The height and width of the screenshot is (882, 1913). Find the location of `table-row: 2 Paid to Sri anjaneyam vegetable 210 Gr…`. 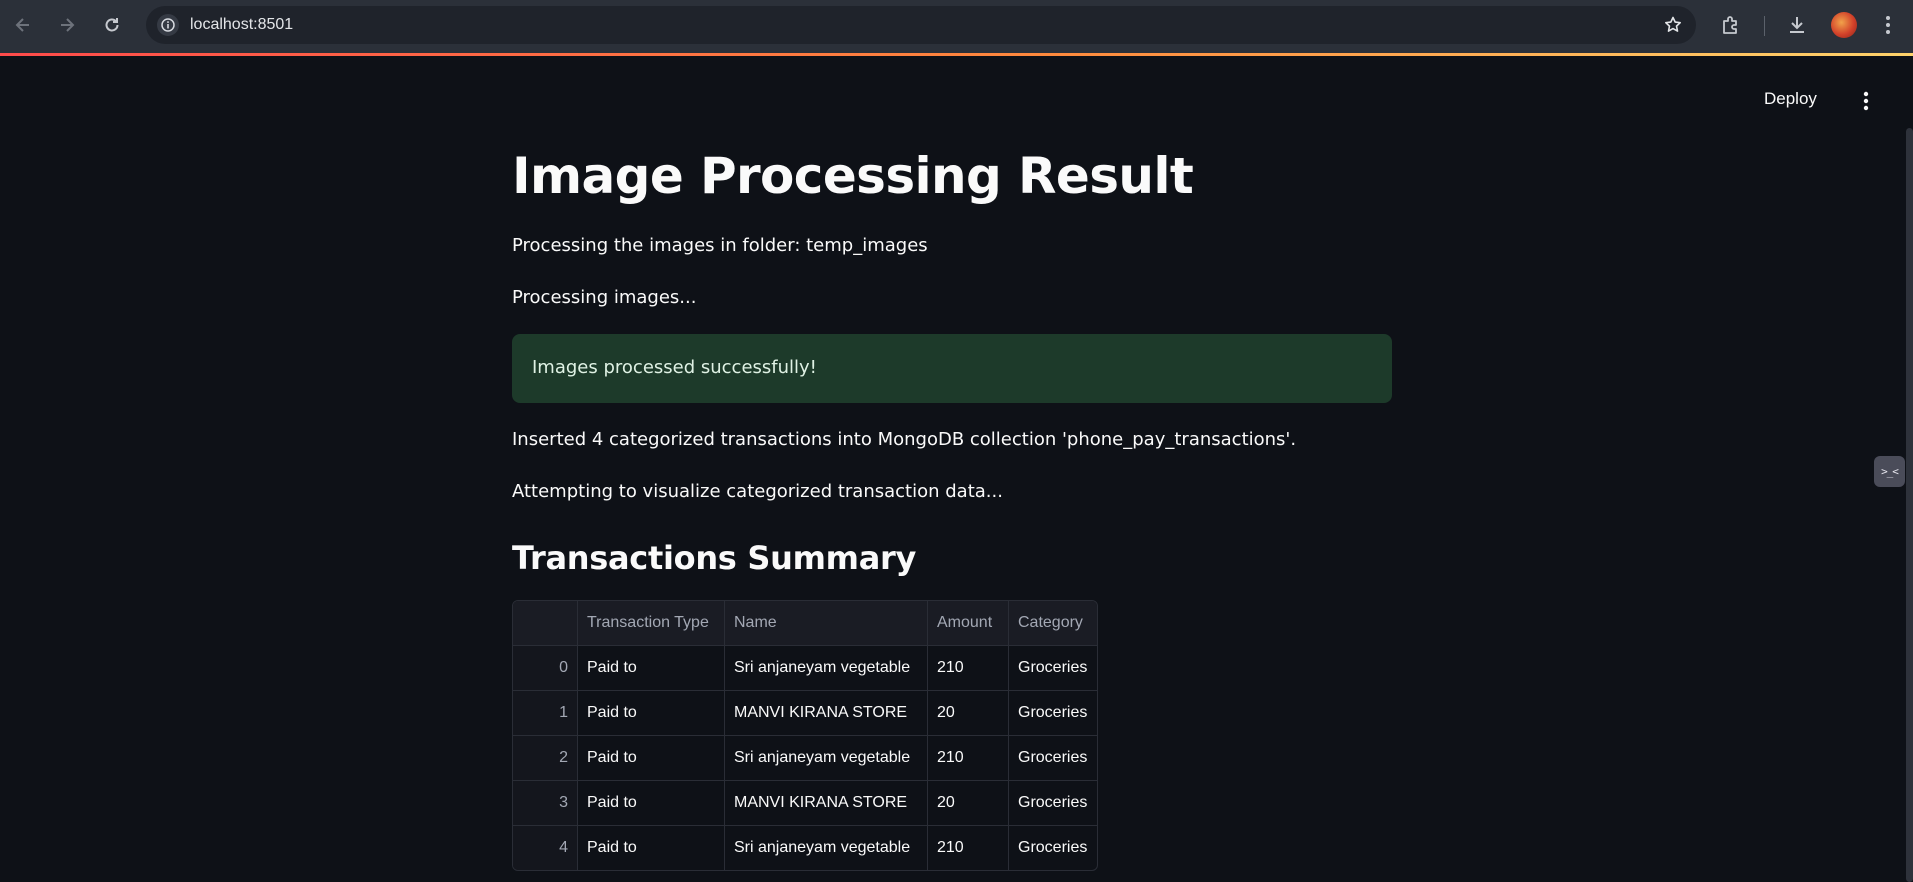

table-row: 2 Paid to Sri anjaneyam vegetable 210 Gr… is located at coordinates (805, 757).